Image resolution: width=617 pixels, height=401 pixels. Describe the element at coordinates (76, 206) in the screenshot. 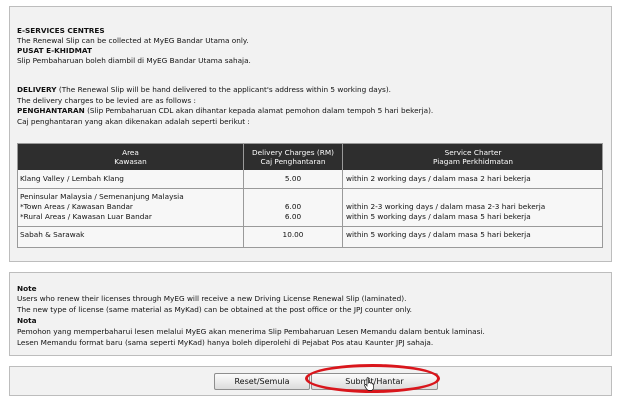

I see `table-cell-area: *Town Areas / Kawasan Bandar` at that location.